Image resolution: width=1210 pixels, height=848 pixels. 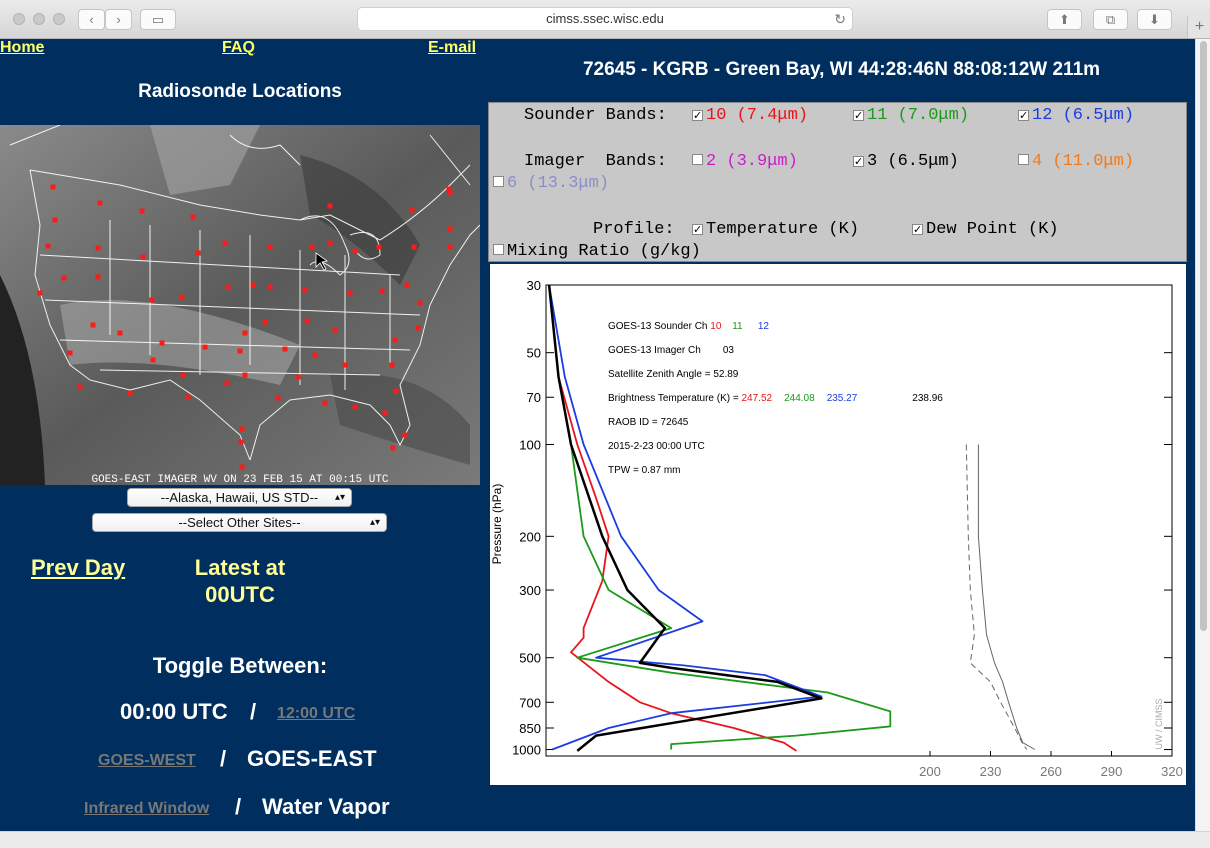 I want to click on new-tab-button: +, so click(x=1198, y=27).